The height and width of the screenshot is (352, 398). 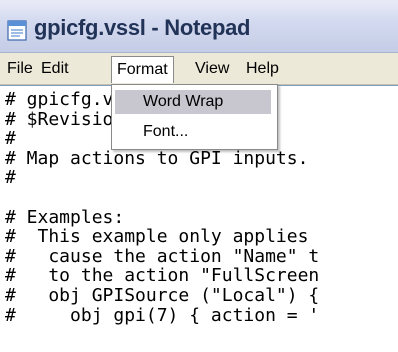 I want to click on editor-line, so click(x=162, y=198).